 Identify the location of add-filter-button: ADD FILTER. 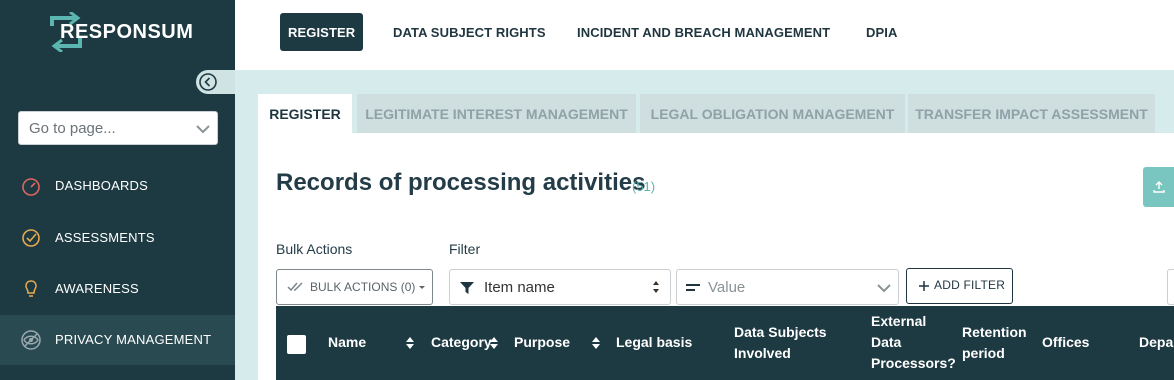
(959, 286).